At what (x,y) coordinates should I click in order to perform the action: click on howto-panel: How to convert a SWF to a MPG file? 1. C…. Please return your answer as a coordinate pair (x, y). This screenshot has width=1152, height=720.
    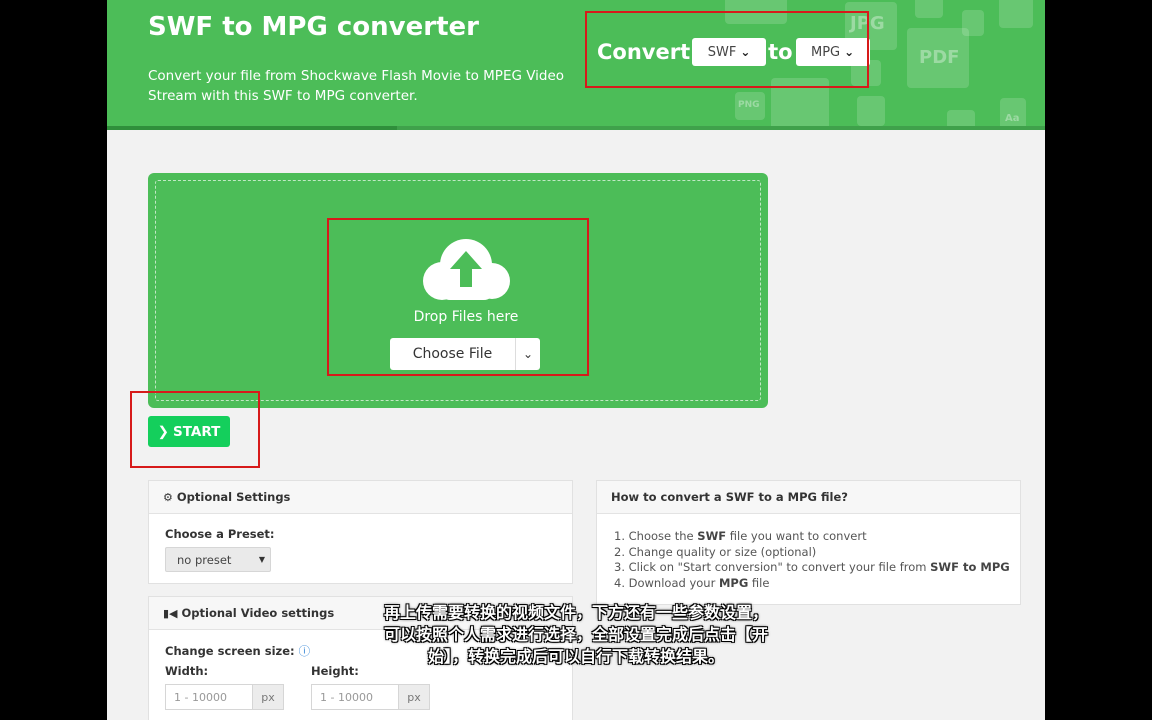
    Looking at the image, I should click on (808, 542).